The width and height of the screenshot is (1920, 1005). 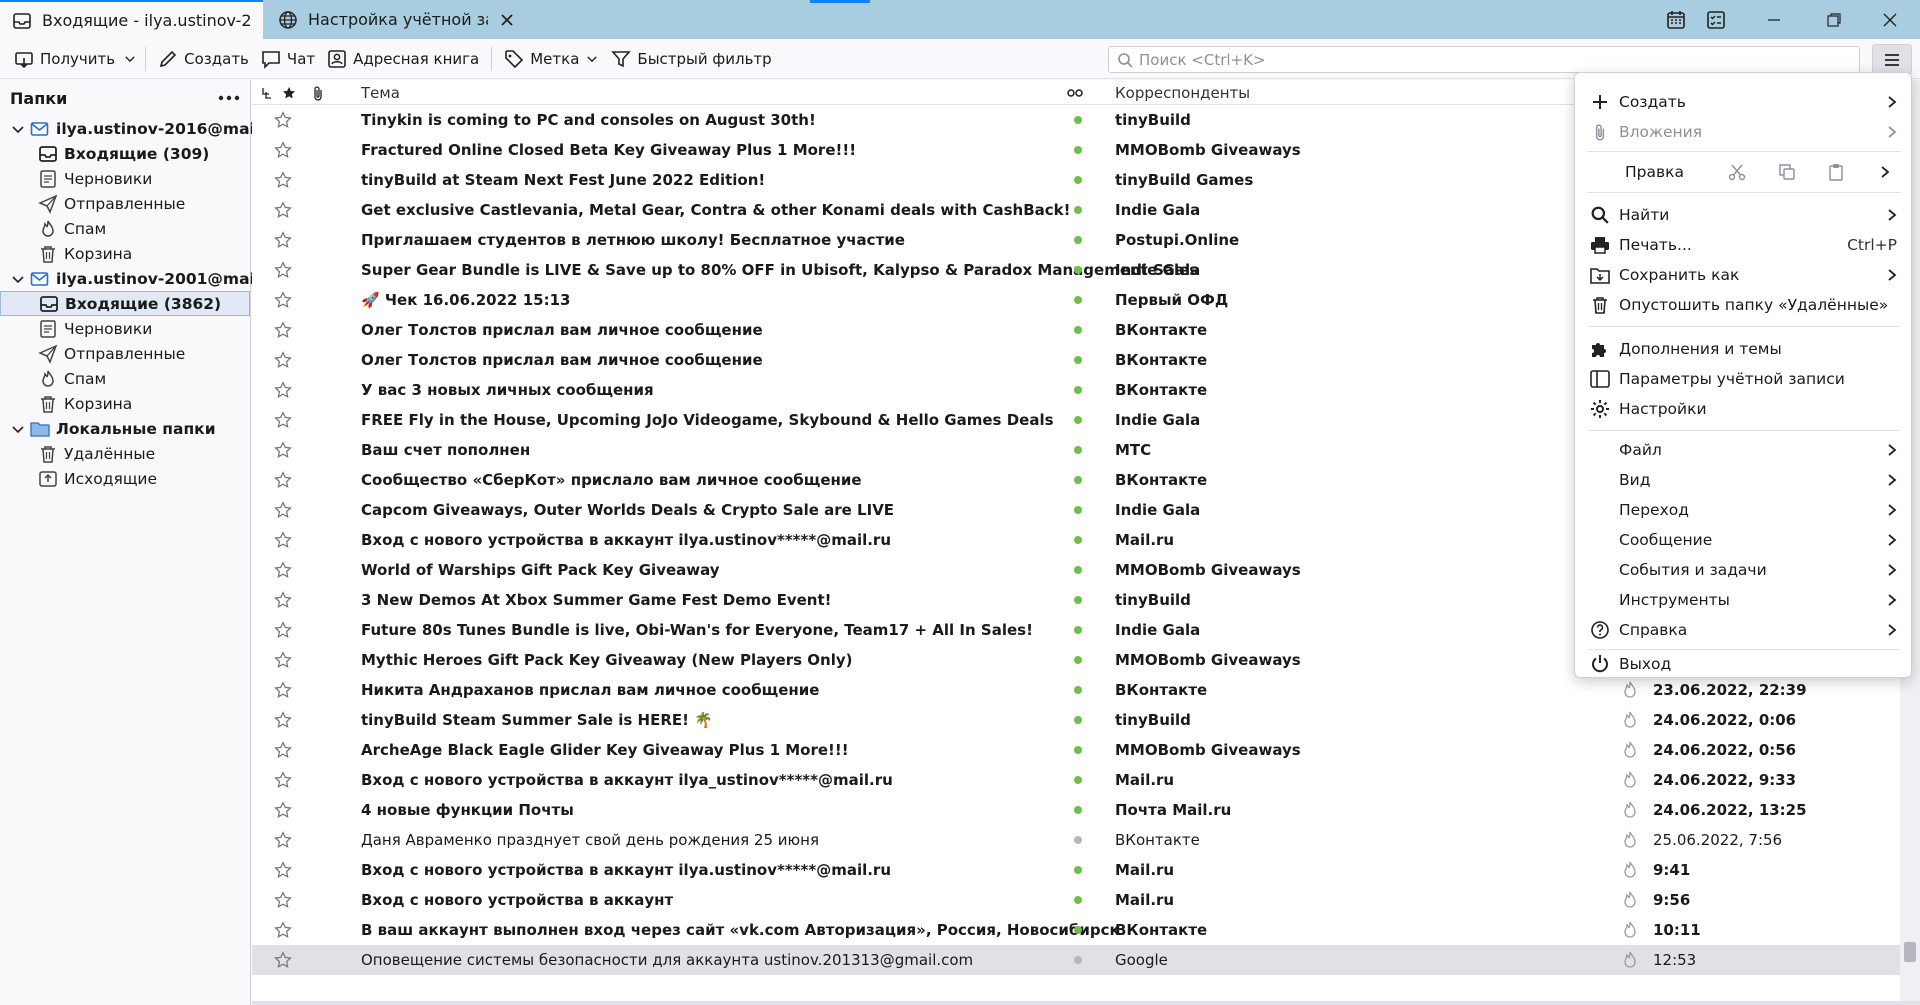 I want to click on tag-button: Метка, so click(x=551, y=59).